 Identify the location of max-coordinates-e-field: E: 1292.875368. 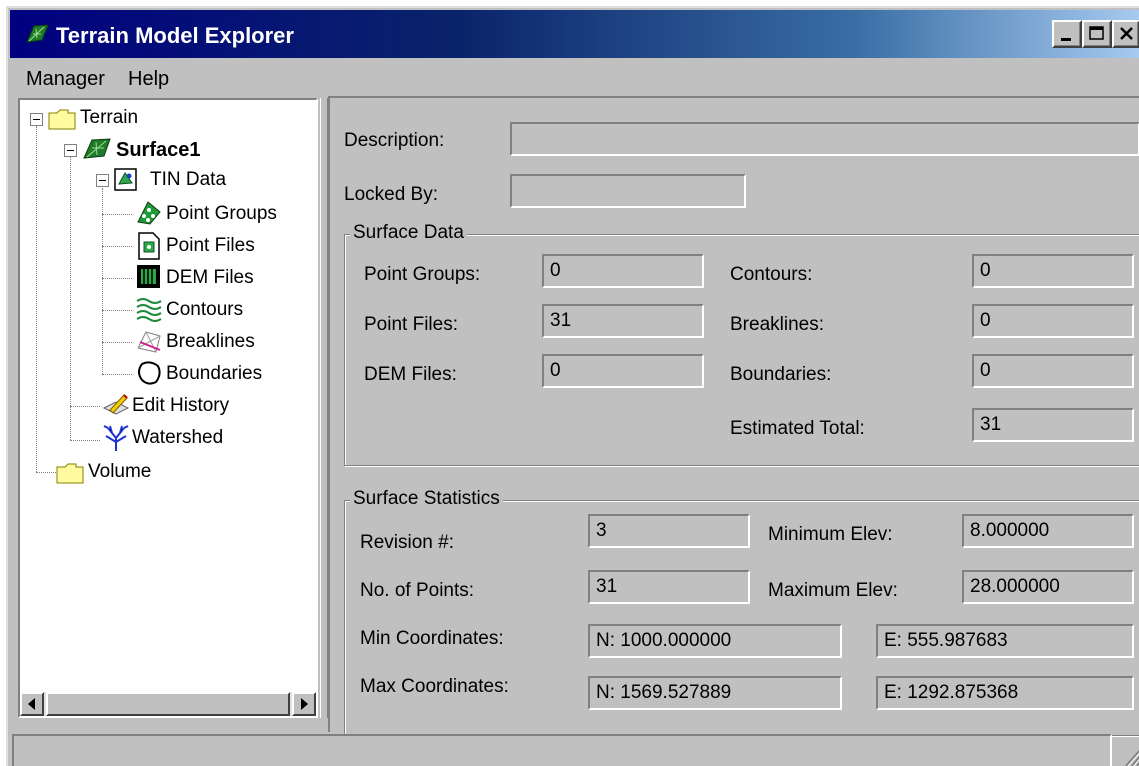
(1005, 693).